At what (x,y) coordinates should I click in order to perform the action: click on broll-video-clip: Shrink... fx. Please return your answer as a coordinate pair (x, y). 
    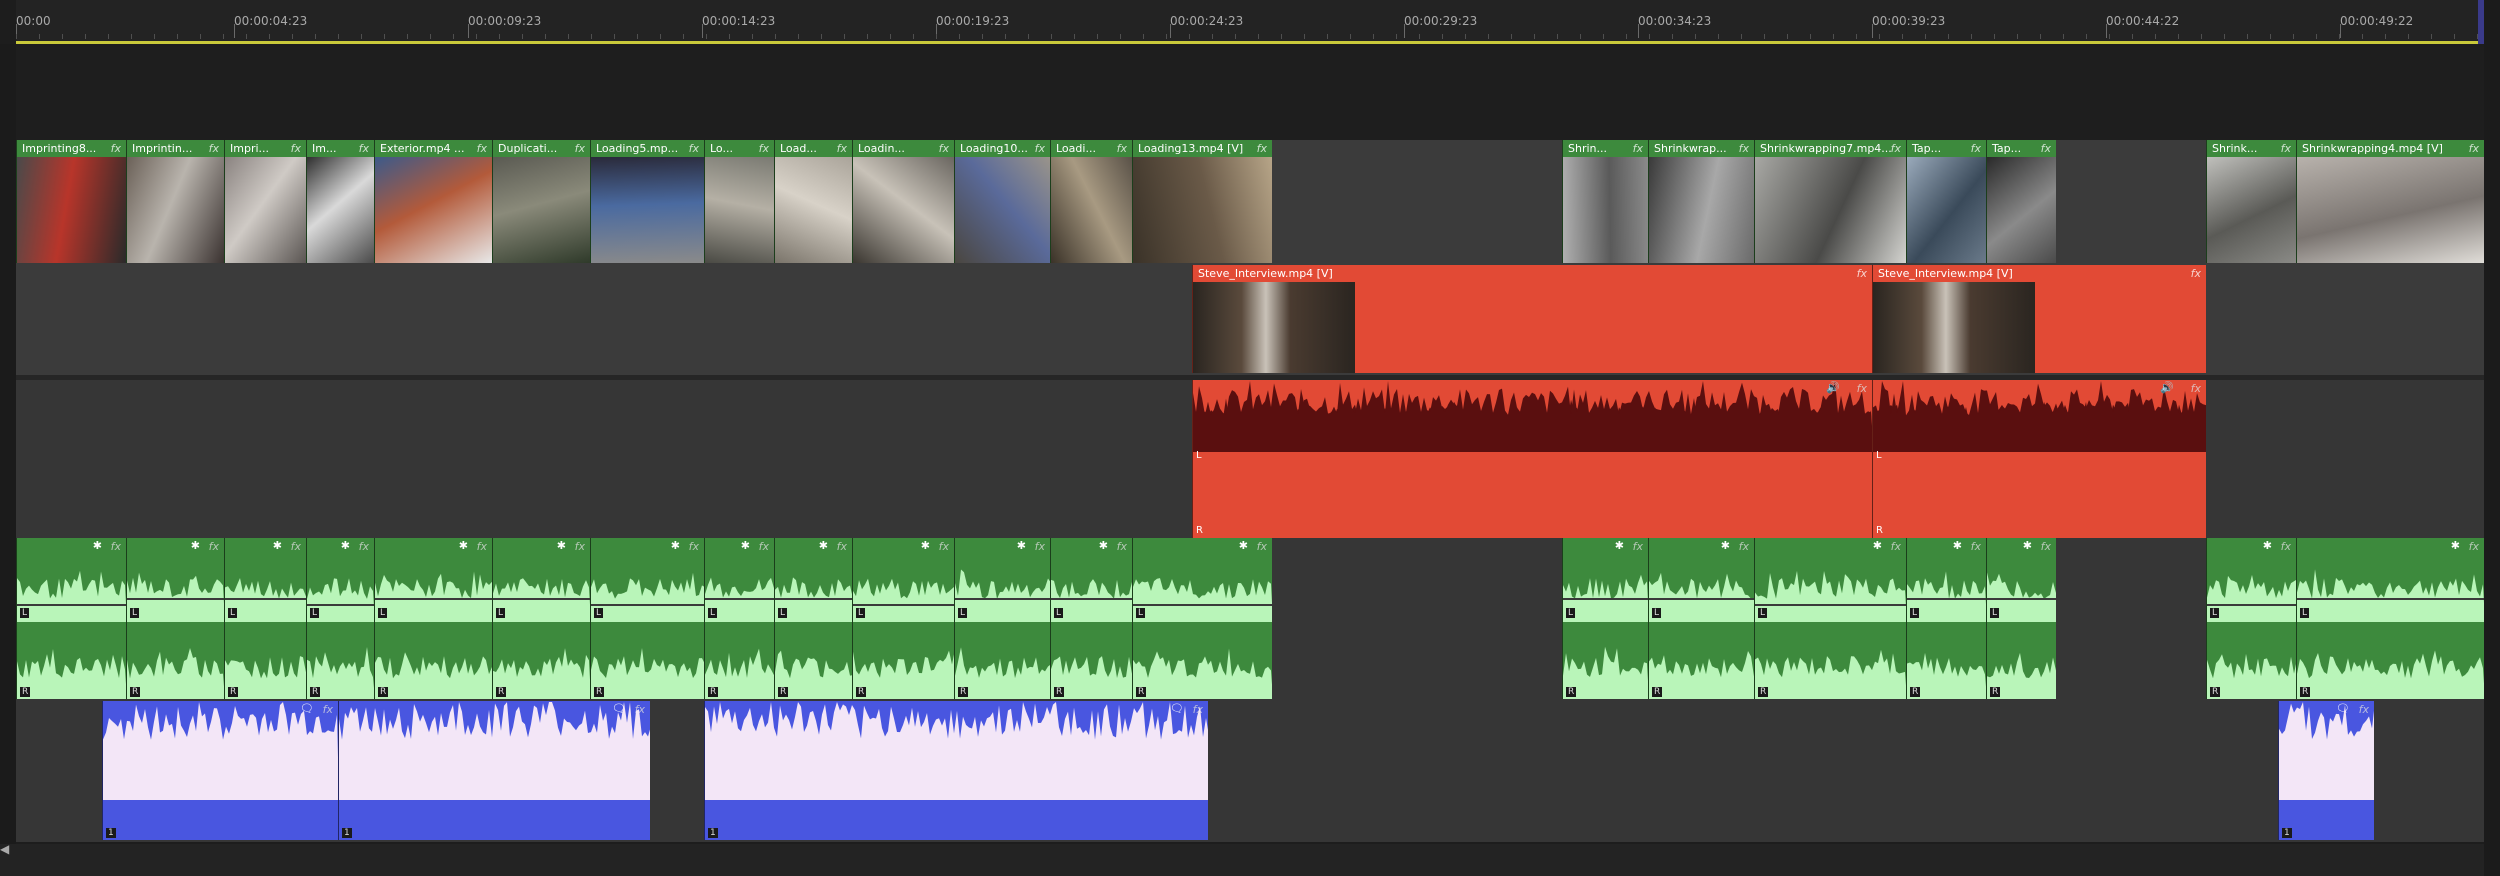
    Looking at the image, I should click on (2251, 201).